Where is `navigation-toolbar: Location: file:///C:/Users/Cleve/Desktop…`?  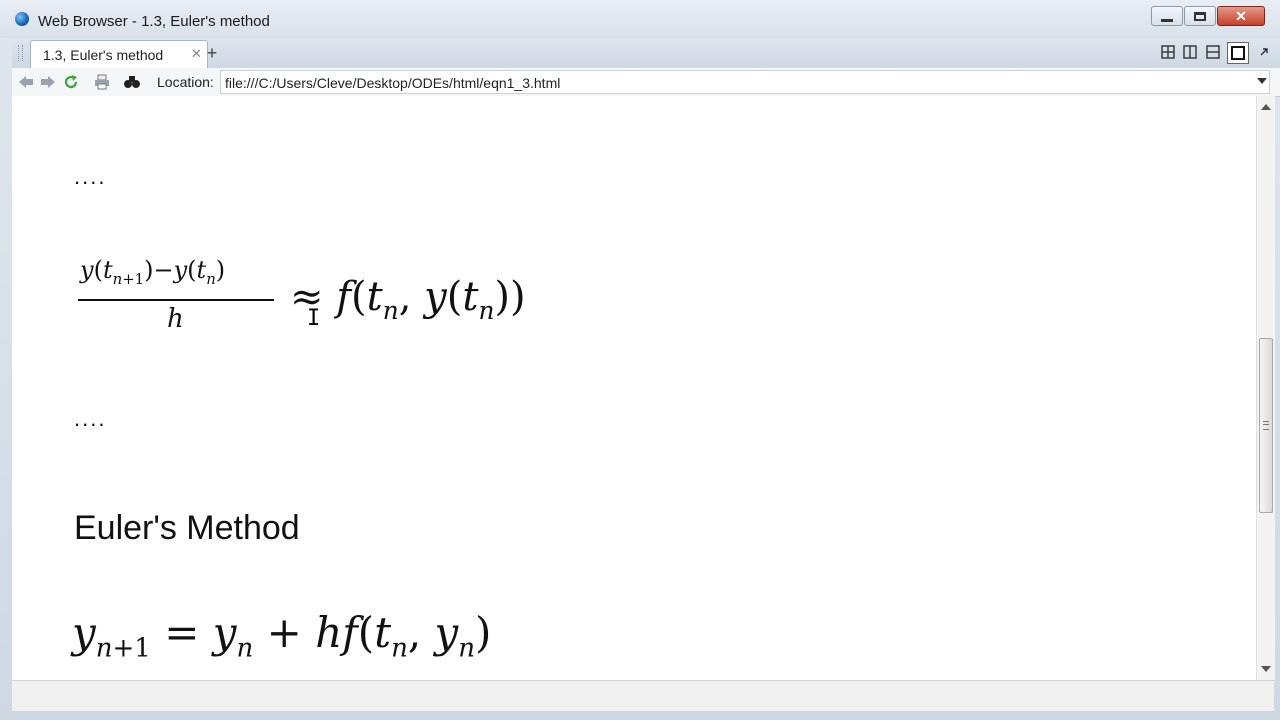 navigation-toolbar: Location: file:///C:/Users/Cleve/Desktop… is located at coordinates (646, 82).